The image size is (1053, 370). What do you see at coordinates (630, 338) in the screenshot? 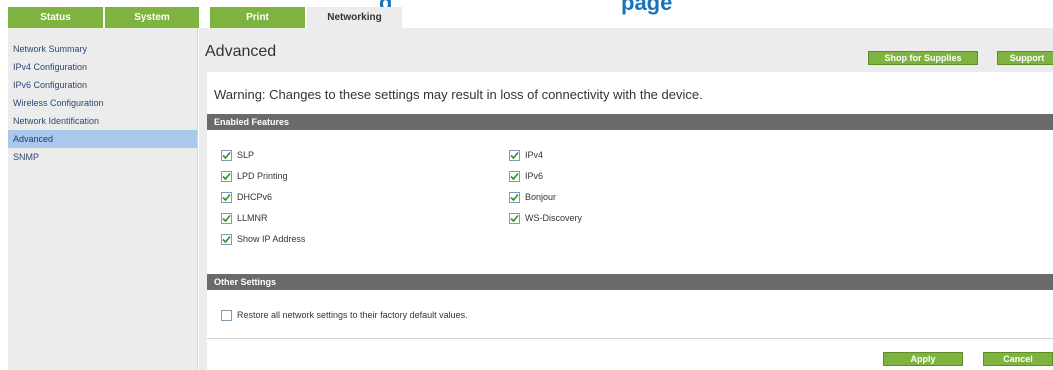
I see `divider` at bounding box center [630, 338].